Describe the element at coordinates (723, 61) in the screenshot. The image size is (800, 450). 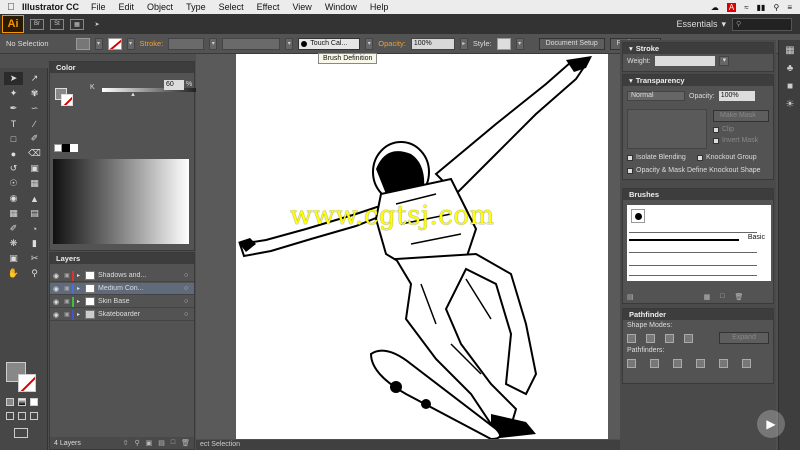
I see `weight-dropdown: ▾` at that location.